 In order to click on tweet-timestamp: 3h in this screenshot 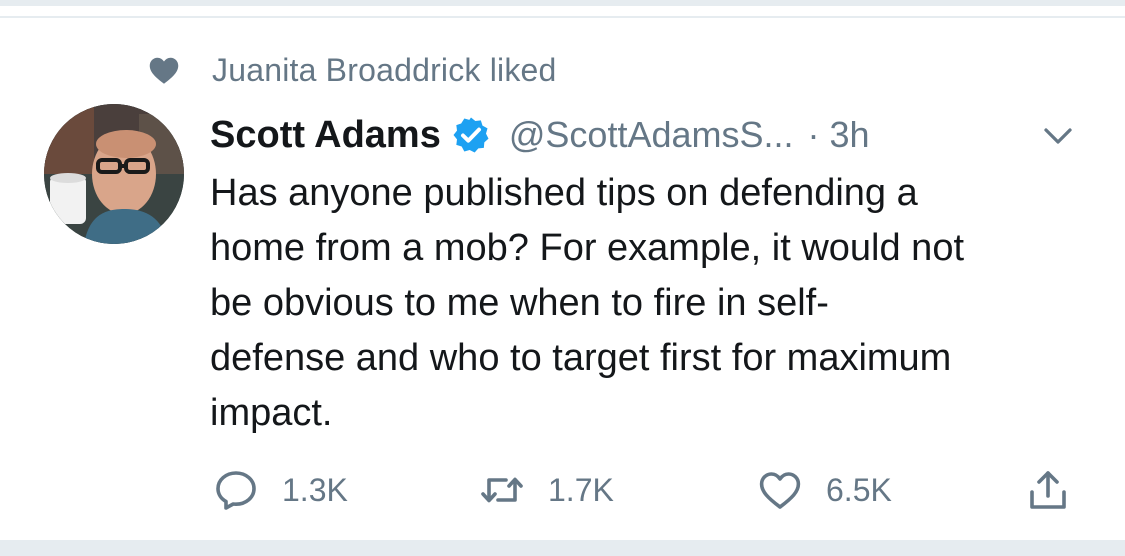, I will do `click(850, 135)`.